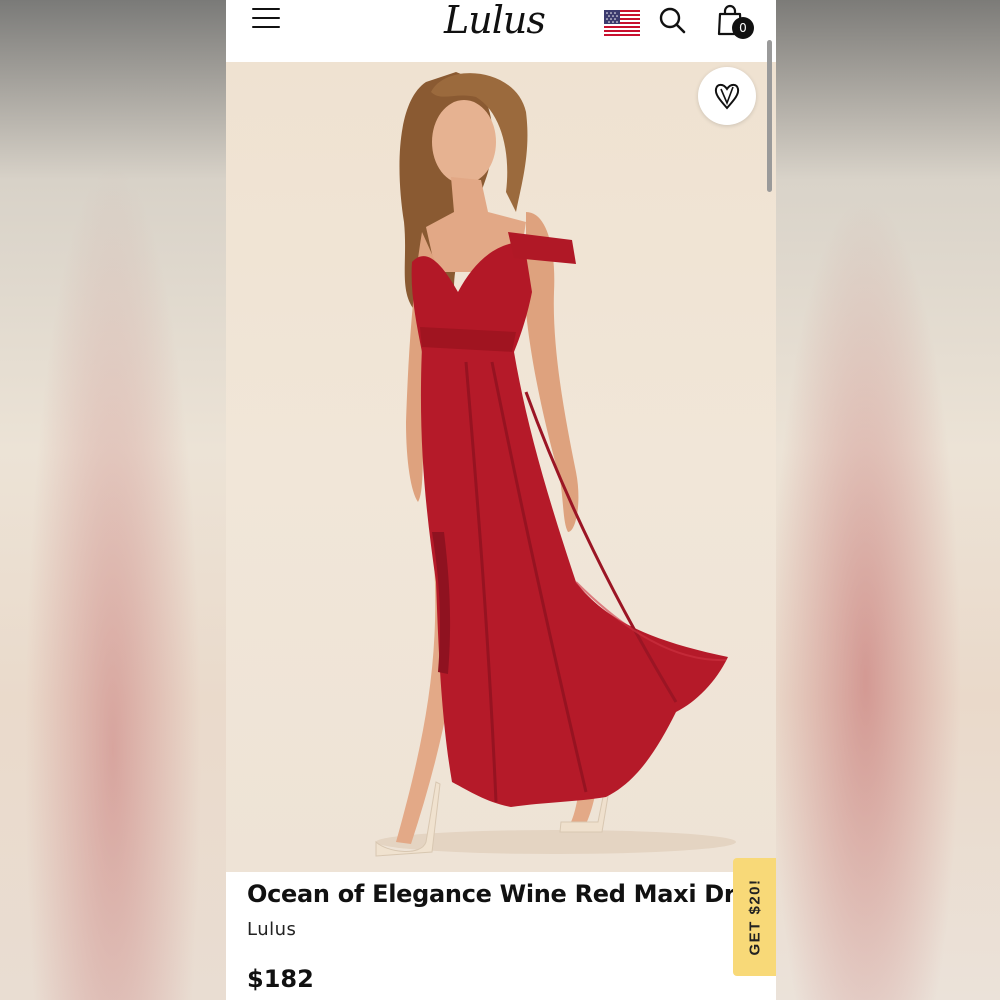 Image resolution: width=1000 pixels, height=1000 pixels. I want to click on product-title: Ocean of Elegance Wine Red Maxi Dress, so click(511, 894).